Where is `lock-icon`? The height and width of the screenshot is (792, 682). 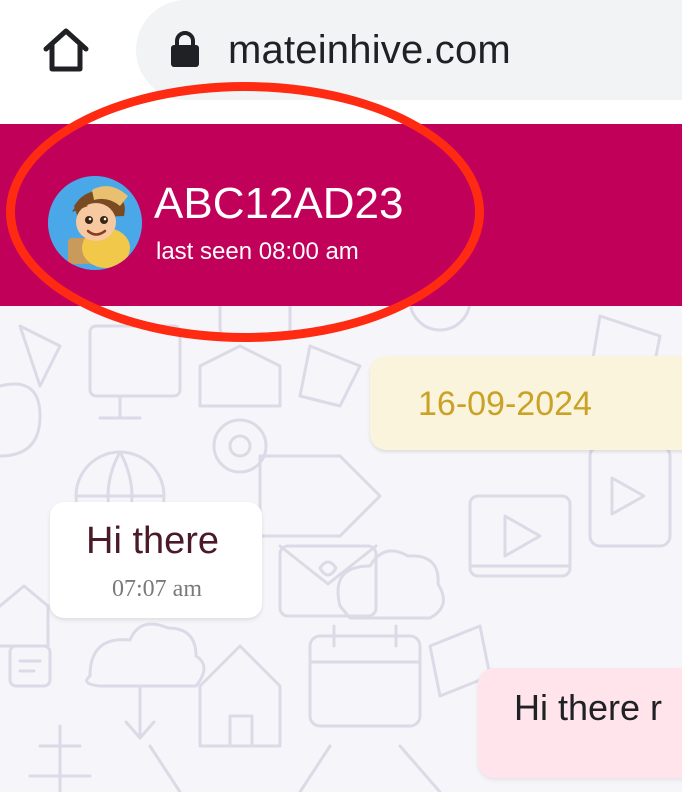
lock-icon is located at coordinates (185, 49).